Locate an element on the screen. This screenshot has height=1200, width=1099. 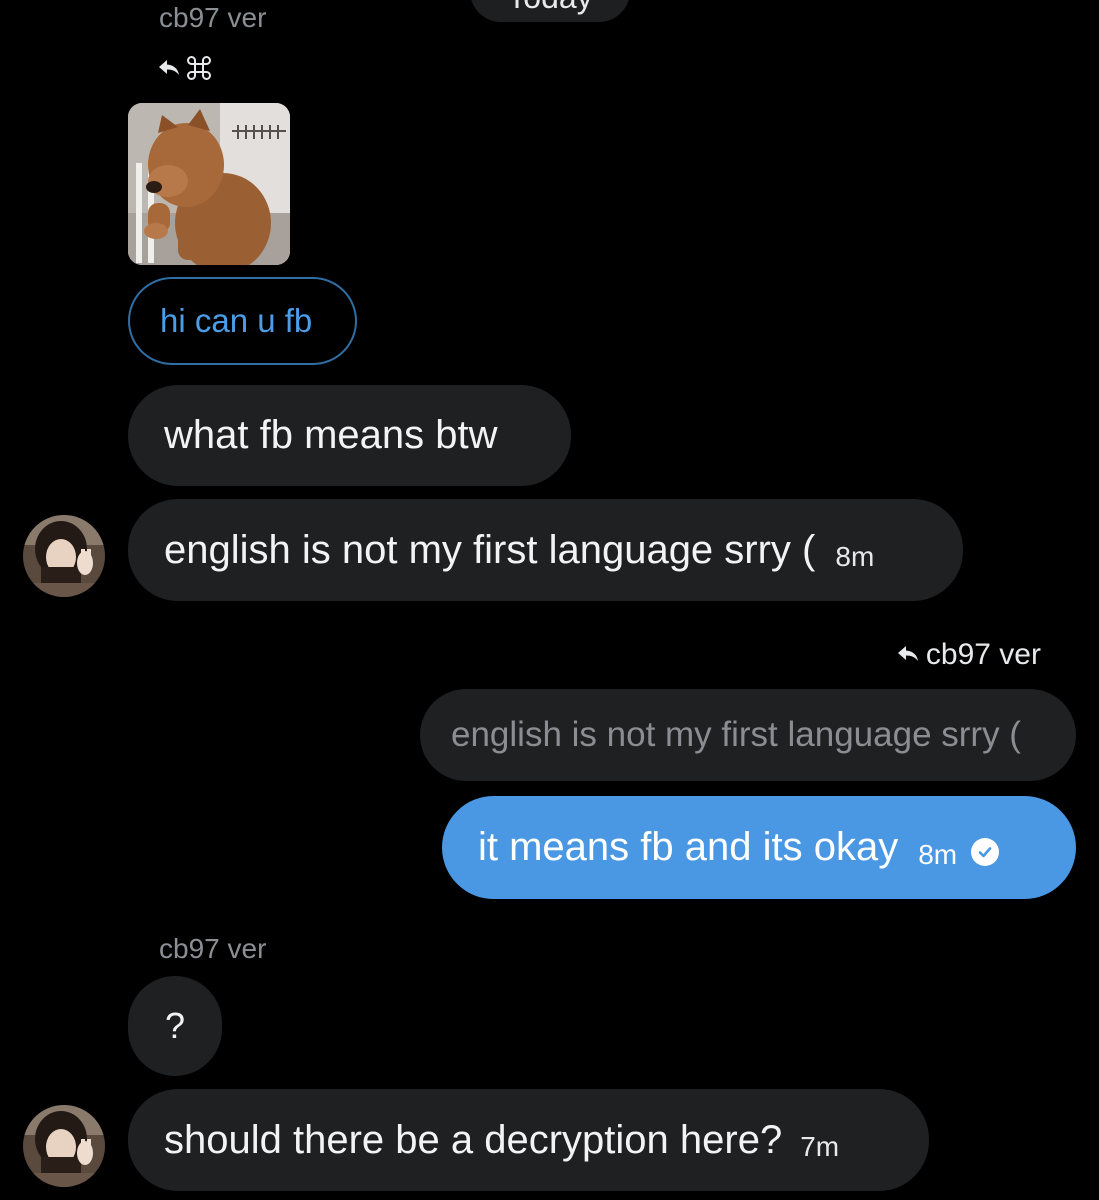
shared-story-image is located at coordinates (209, 184).